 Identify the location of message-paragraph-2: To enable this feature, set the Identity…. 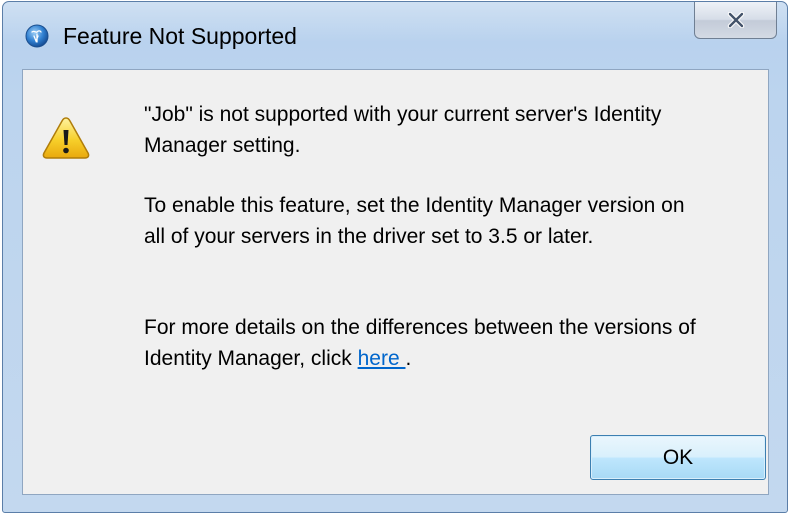
(414, 221).